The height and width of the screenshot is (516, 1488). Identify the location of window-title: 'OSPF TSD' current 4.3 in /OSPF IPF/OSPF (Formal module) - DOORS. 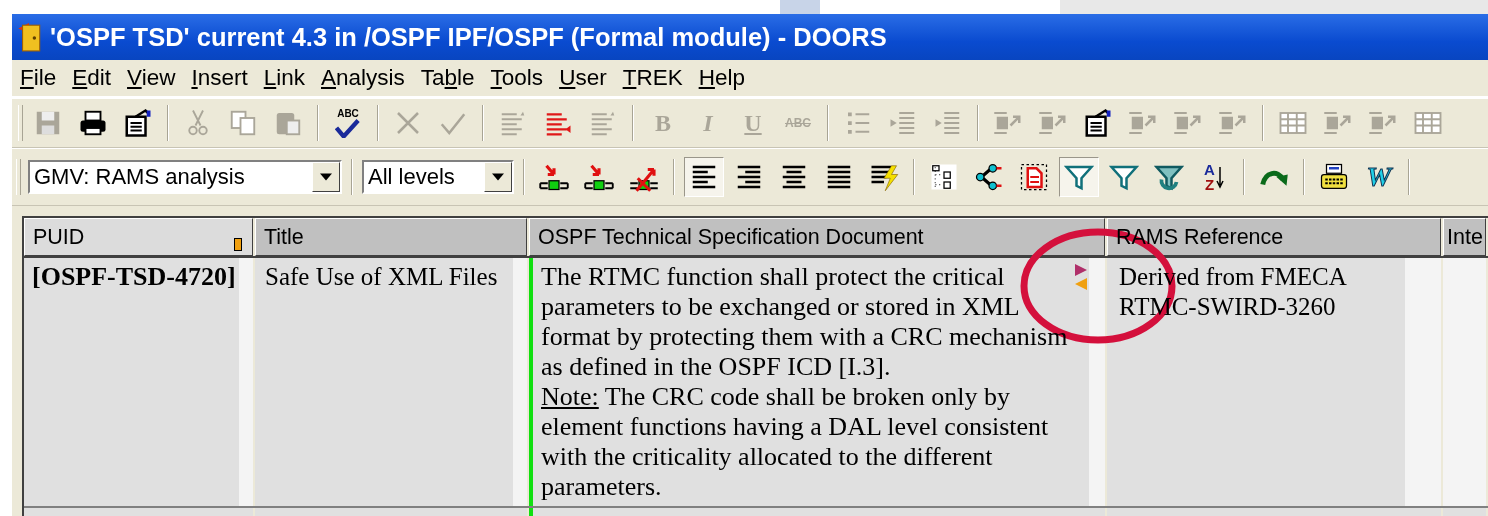
(468, 37).